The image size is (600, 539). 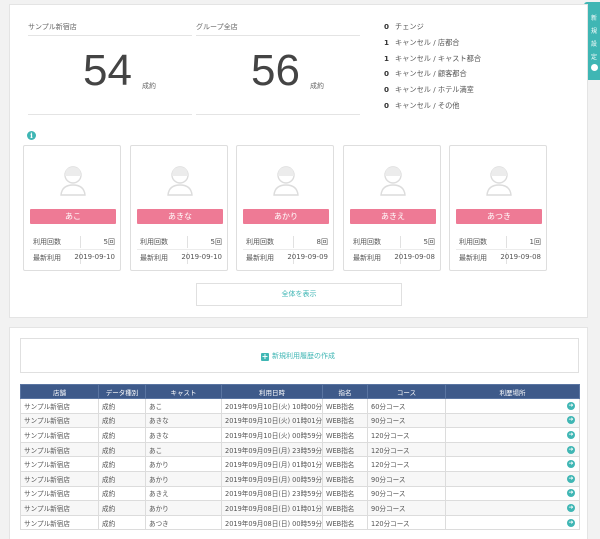 What do you see at coordinates (149, 86) in the screenshot?
I see `shop-contract-unit: 成約` at bounding box center [149, 86].